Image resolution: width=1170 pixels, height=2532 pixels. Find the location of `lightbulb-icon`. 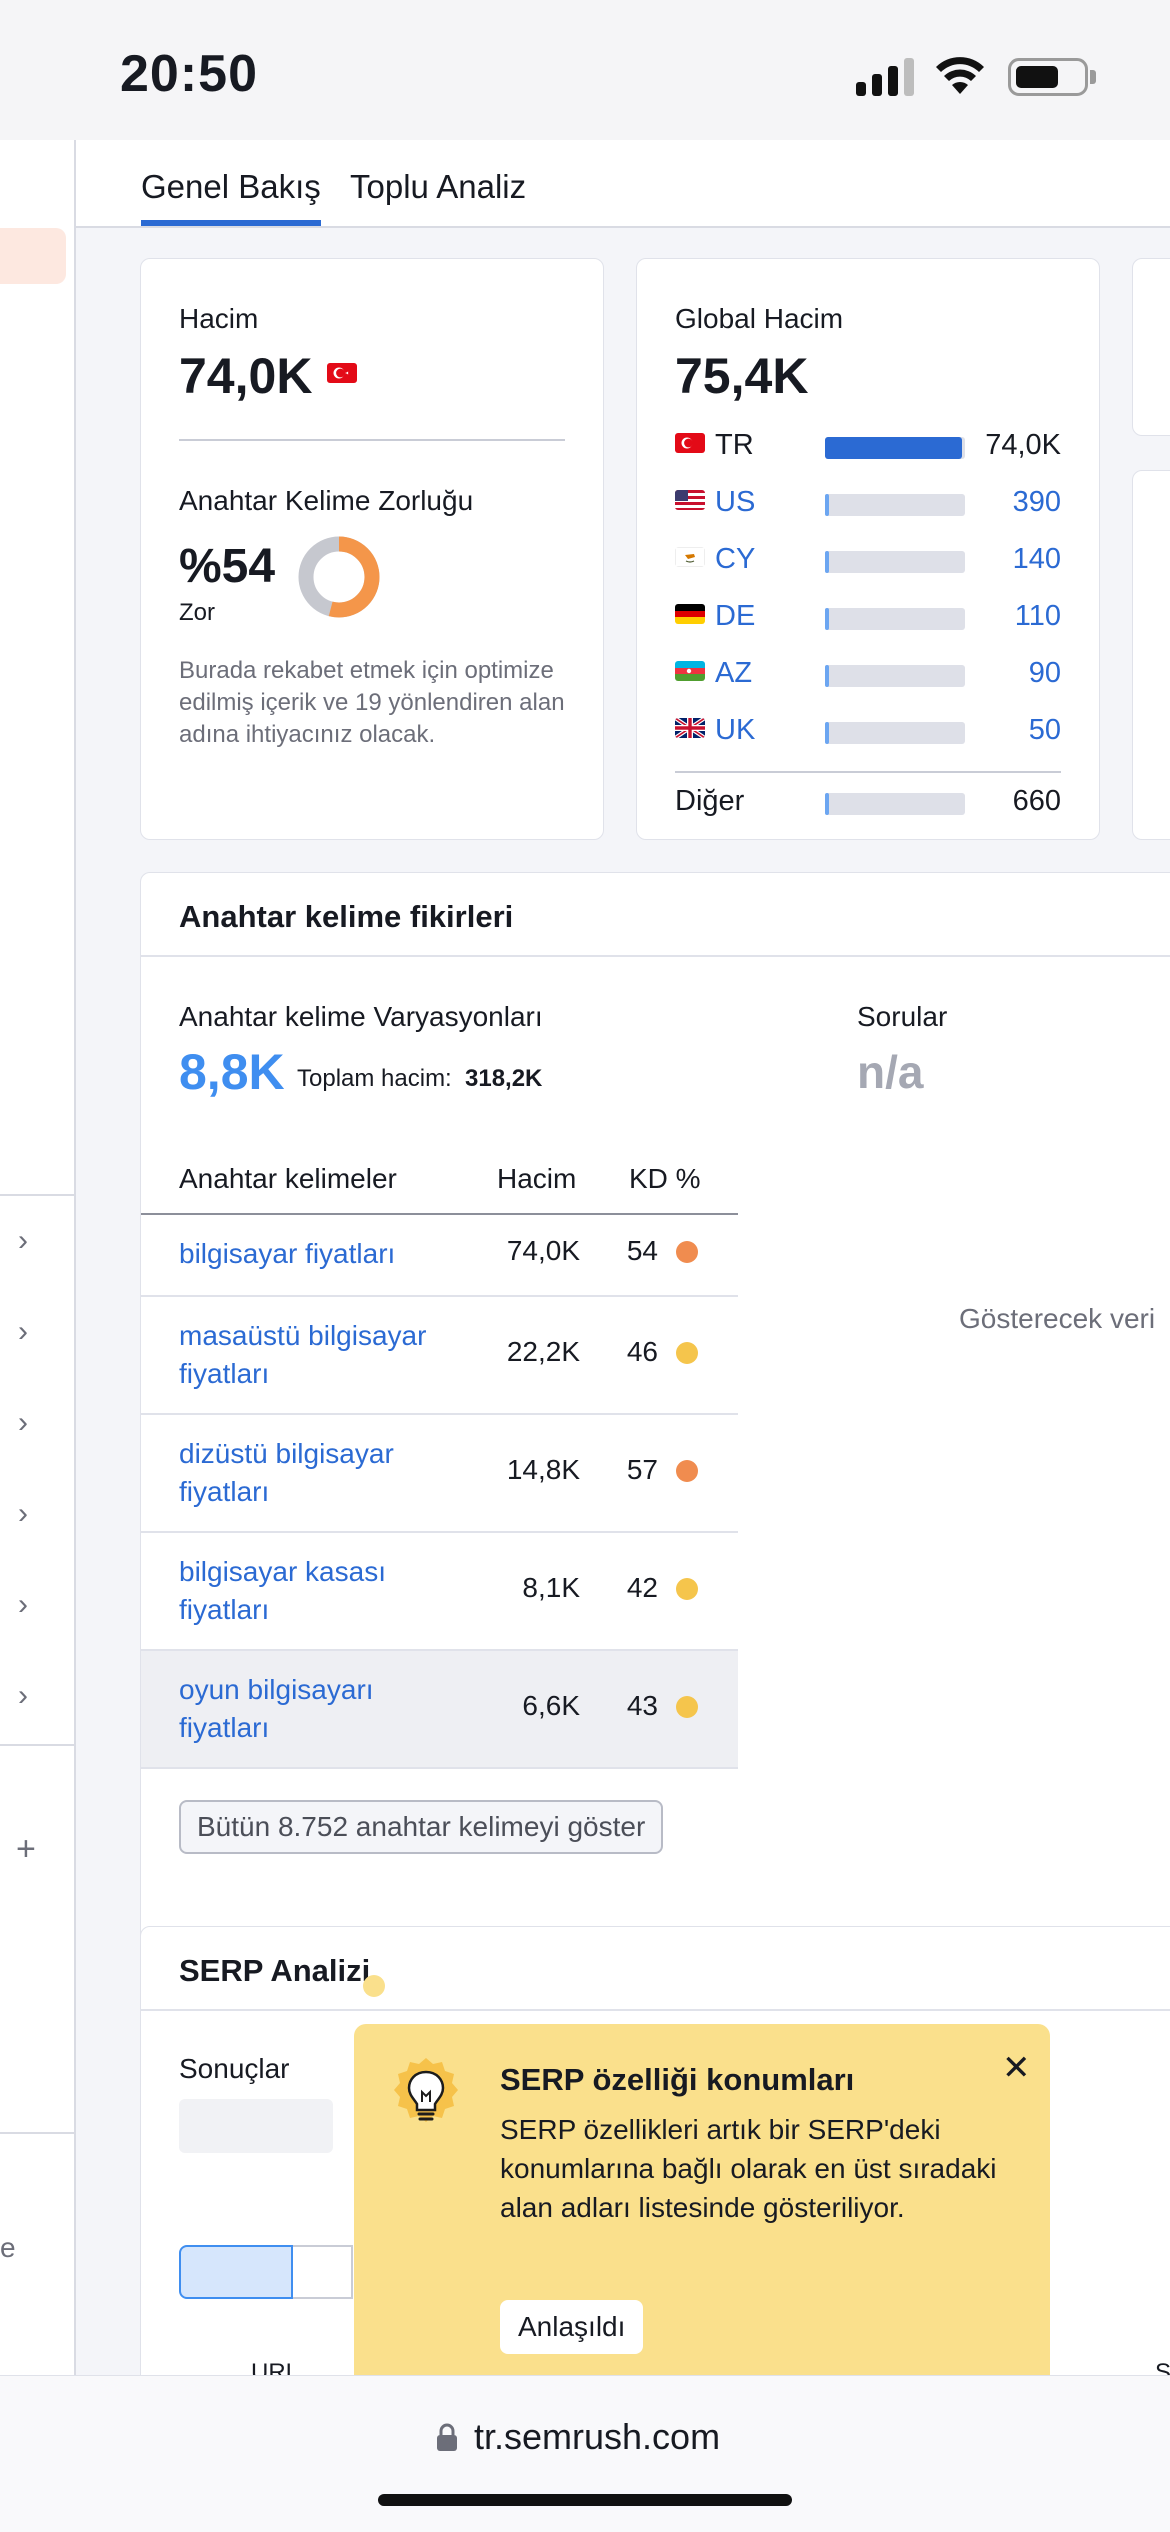

lightbulb-icon is located at coordinates (426, 2090).